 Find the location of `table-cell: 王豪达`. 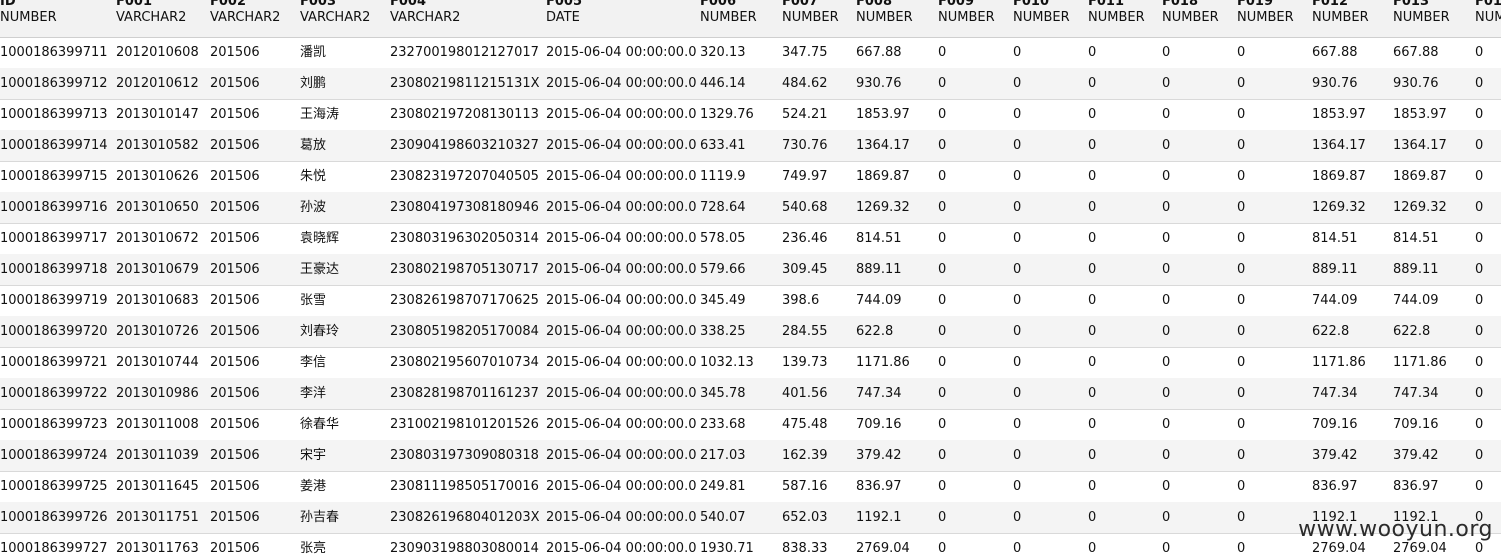

table-cell: 王豪达 is located at coordinates (319, 269).